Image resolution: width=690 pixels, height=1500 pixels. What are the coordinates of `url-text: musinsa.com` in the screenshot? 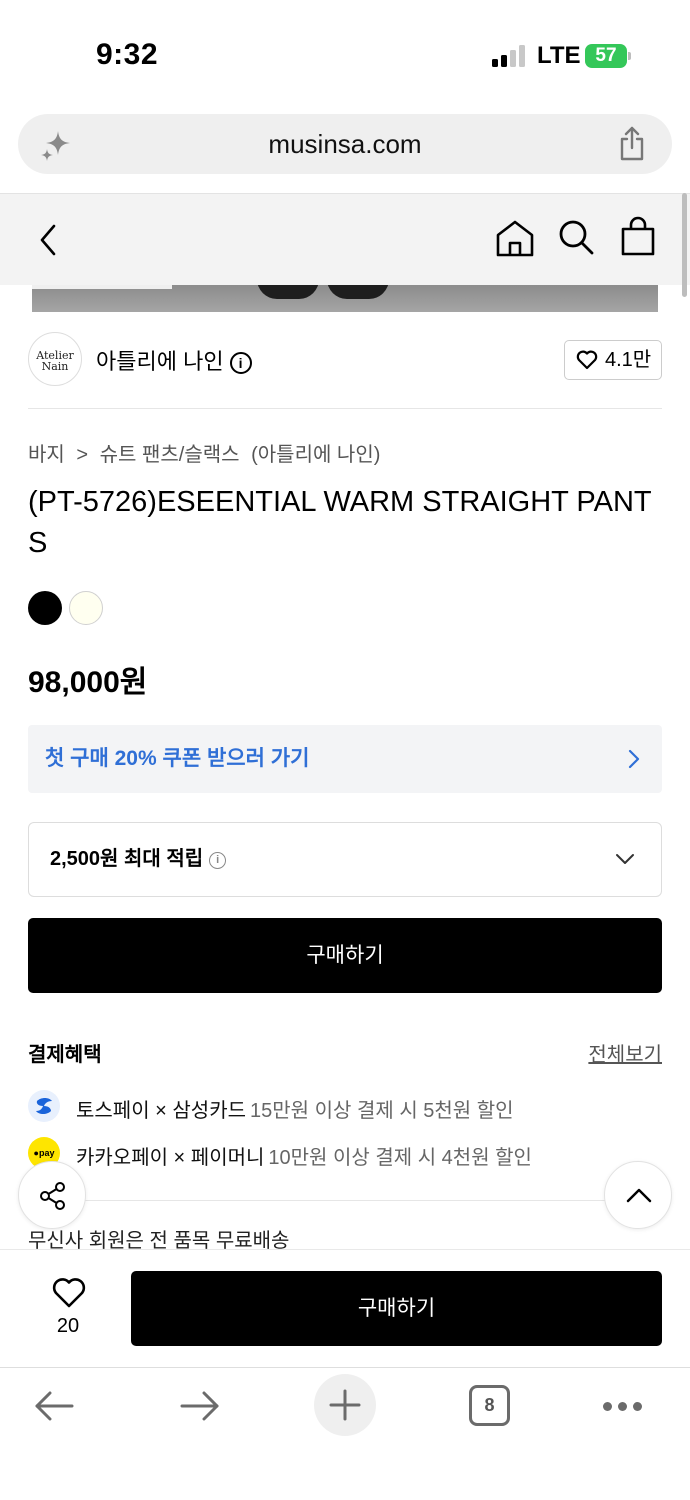 It's located at (345, 144).